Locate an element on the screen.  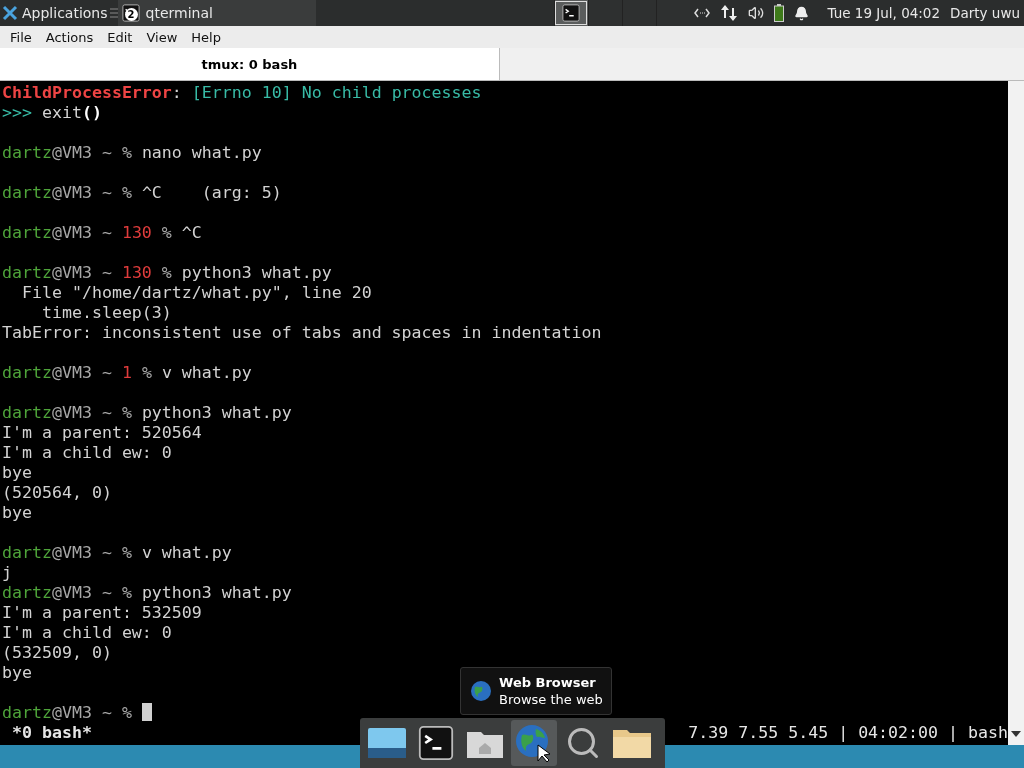
applications-menu: Applications is located at coordinates (55, 13).